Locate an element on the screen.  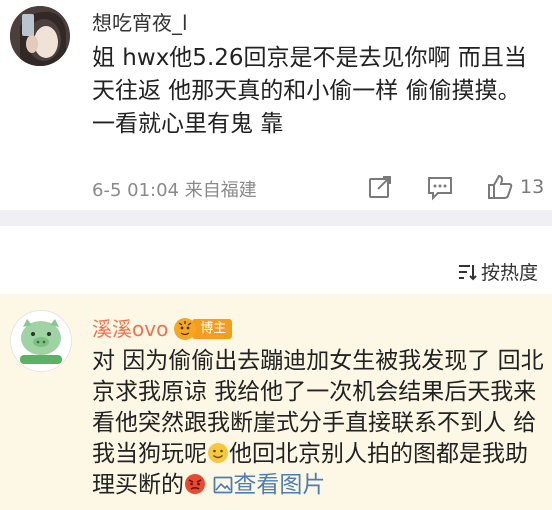
like-button: 13 is located at coordinates (515, 187).